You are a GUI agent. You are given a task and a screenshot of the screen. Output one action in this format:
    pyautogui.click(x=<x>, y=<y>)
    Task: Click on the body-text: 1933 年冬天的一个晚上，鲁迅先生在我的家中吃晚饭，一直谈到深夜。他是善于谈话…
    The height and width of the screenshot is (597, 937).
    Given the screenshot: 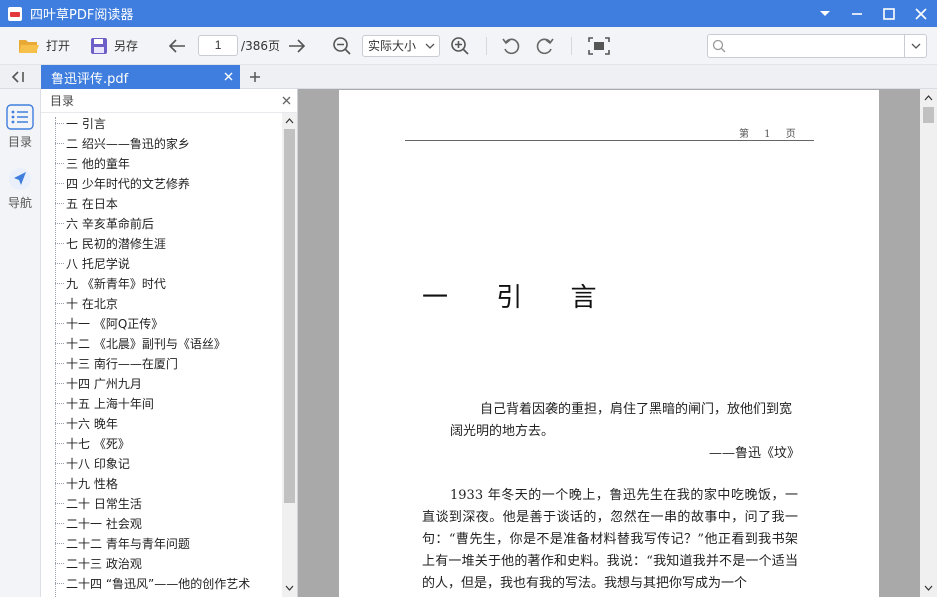 What is the action you would take?
    pyautogui.click(x=610, y=539)
    